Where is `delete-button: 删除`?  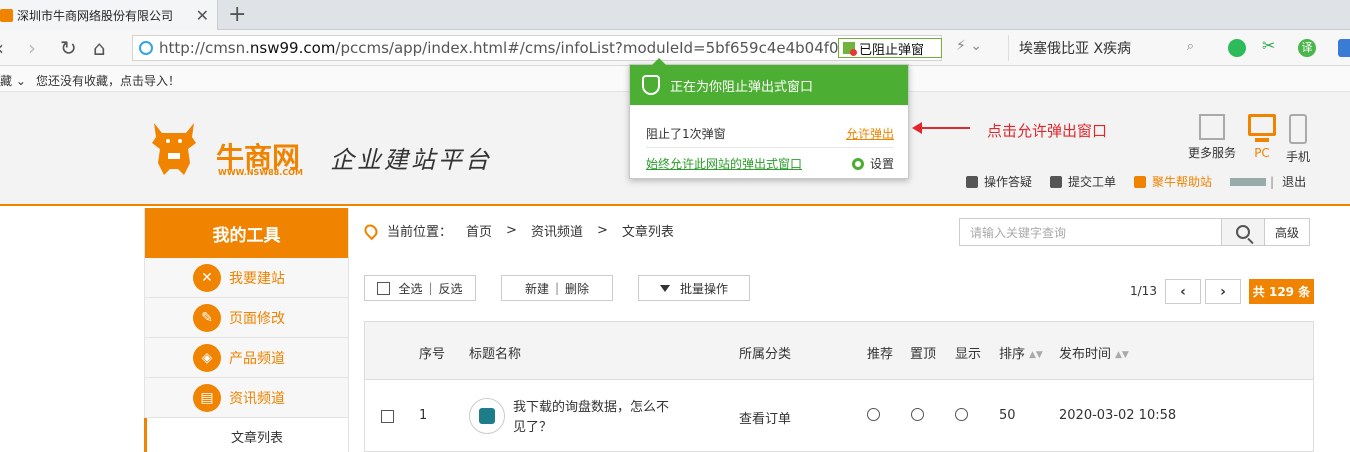
delete-button: 删除 is located at coordinates (577, 288).